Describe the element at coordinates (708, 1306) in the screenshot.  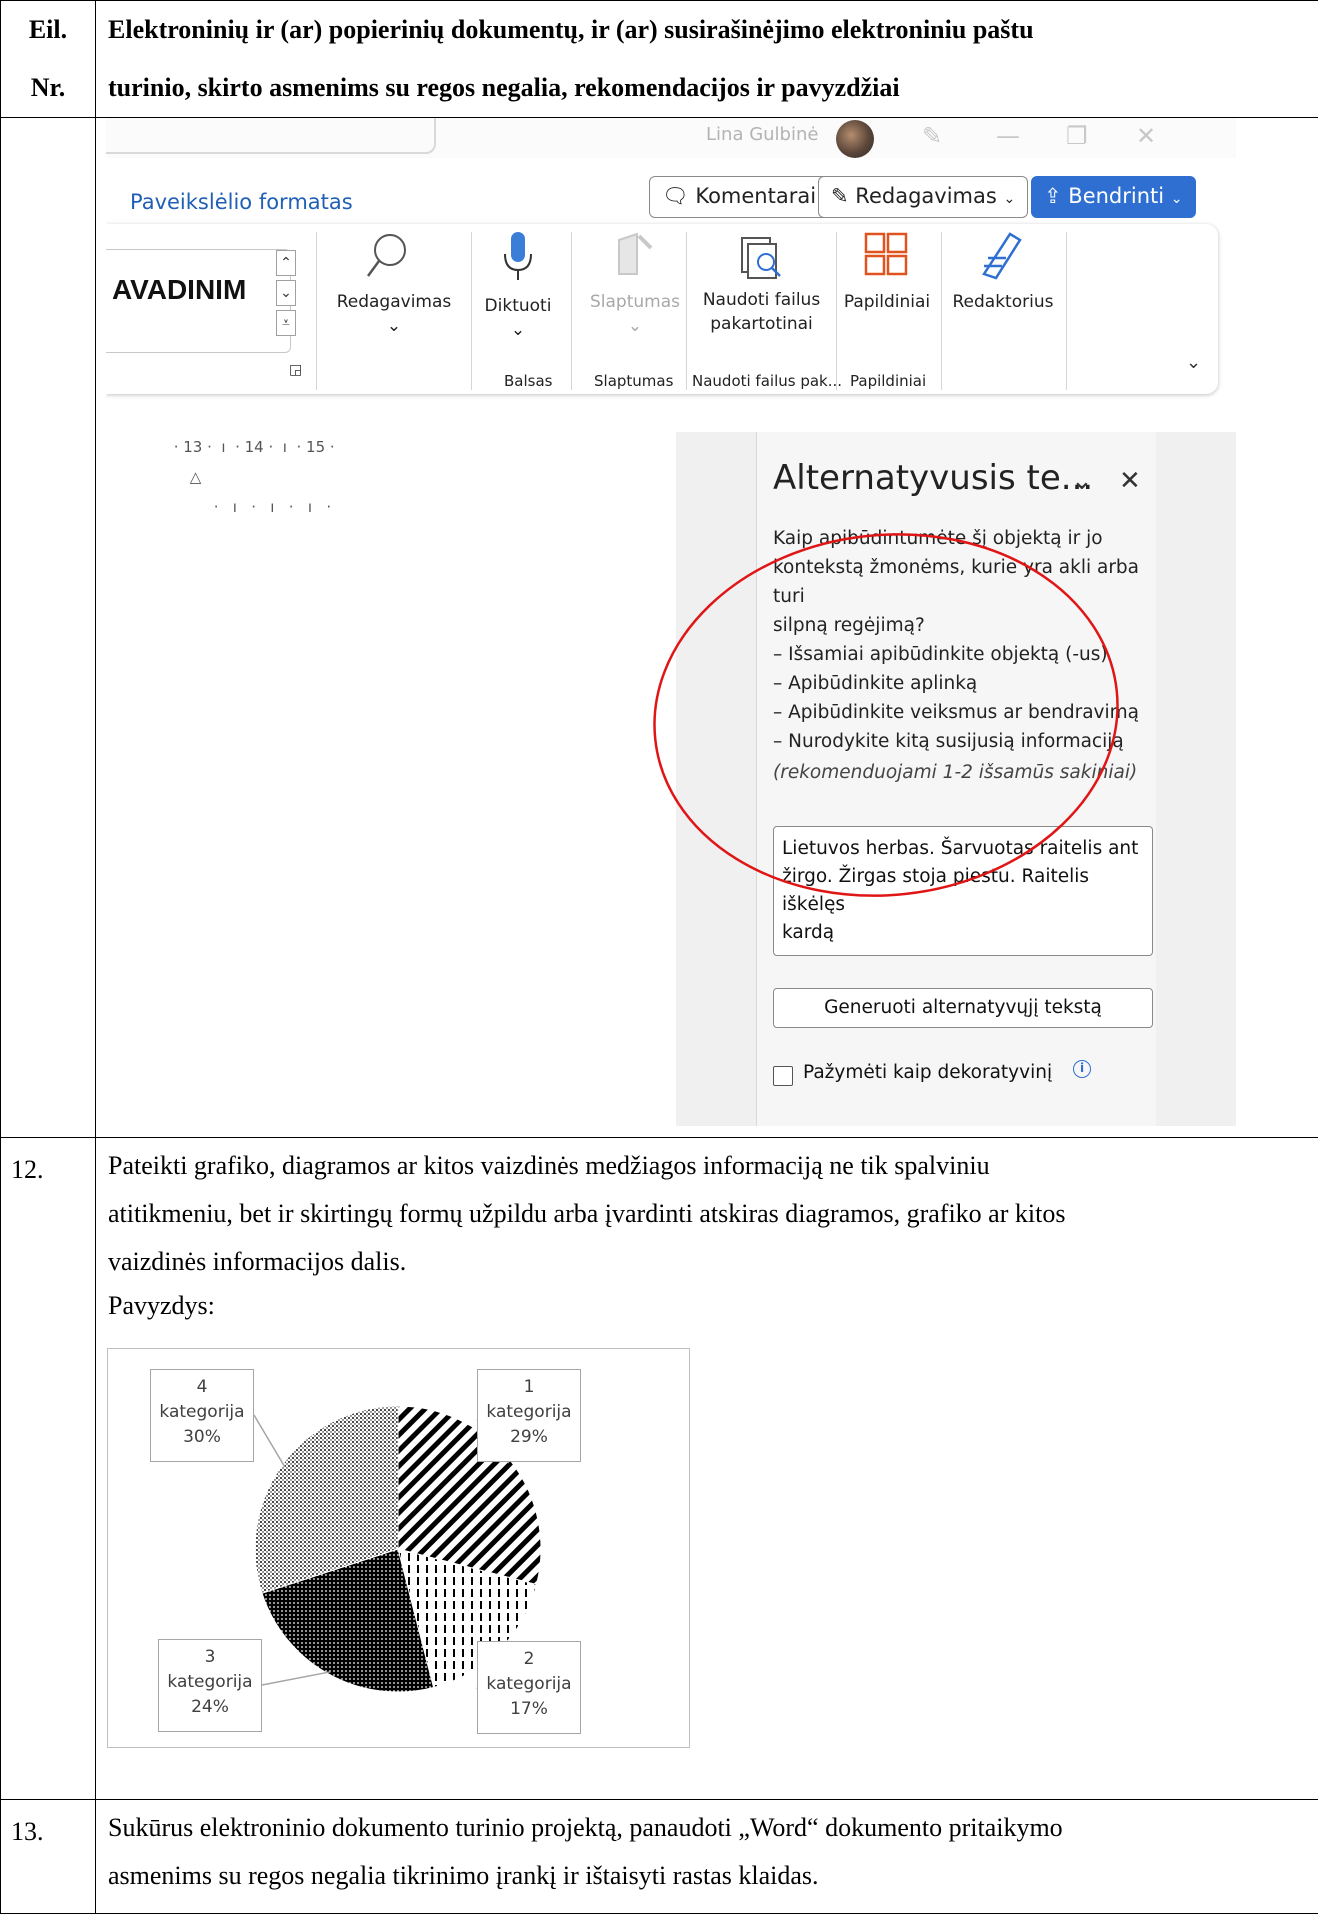
I see `example-label: Pavyzdys:` at that location.